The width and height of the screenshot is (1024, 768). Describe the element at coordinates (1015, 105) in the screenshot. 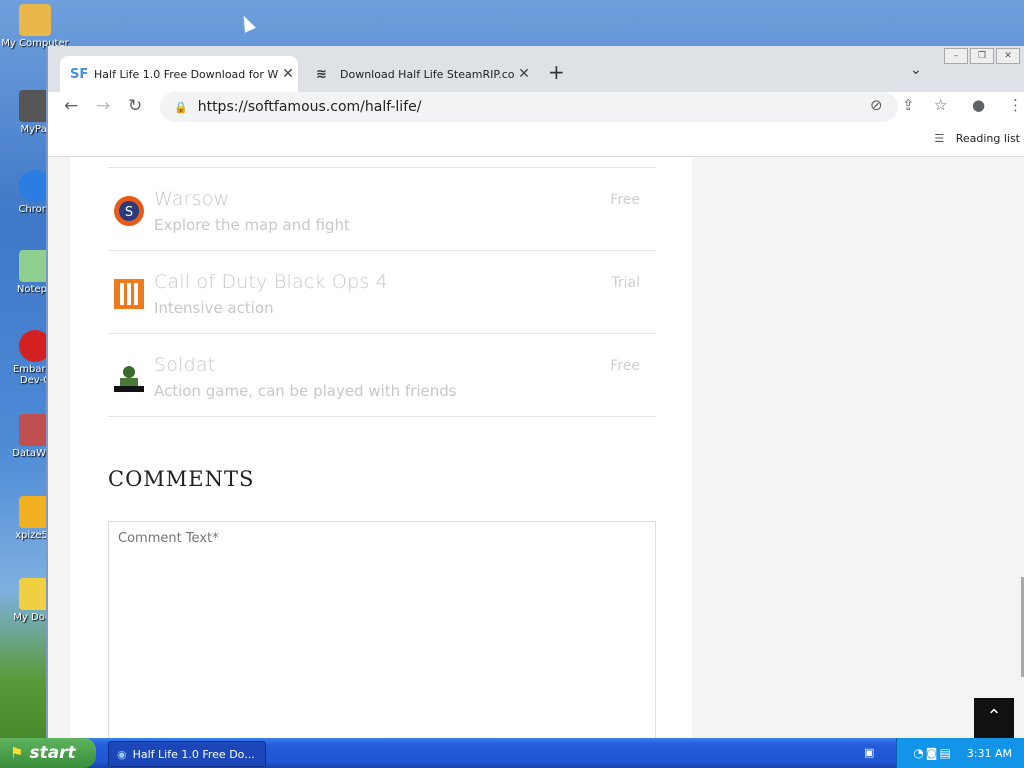

I see `menu-kebab-icon: ⋮` at that location.